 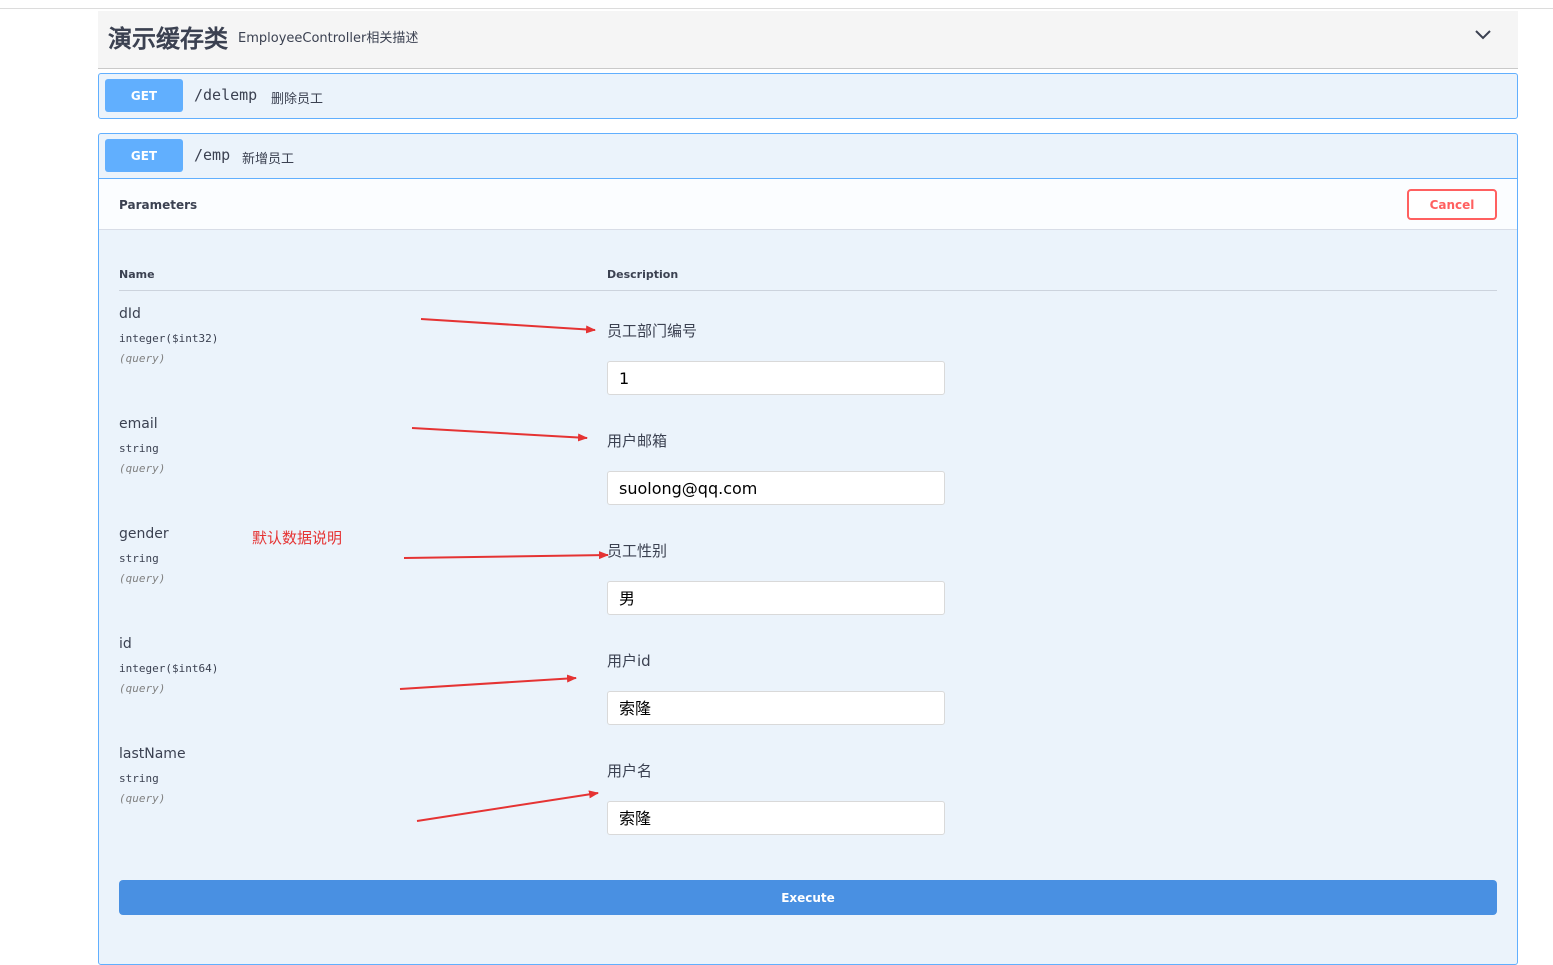 I want to click on annotation-arrows, so click(x=504, y=570).